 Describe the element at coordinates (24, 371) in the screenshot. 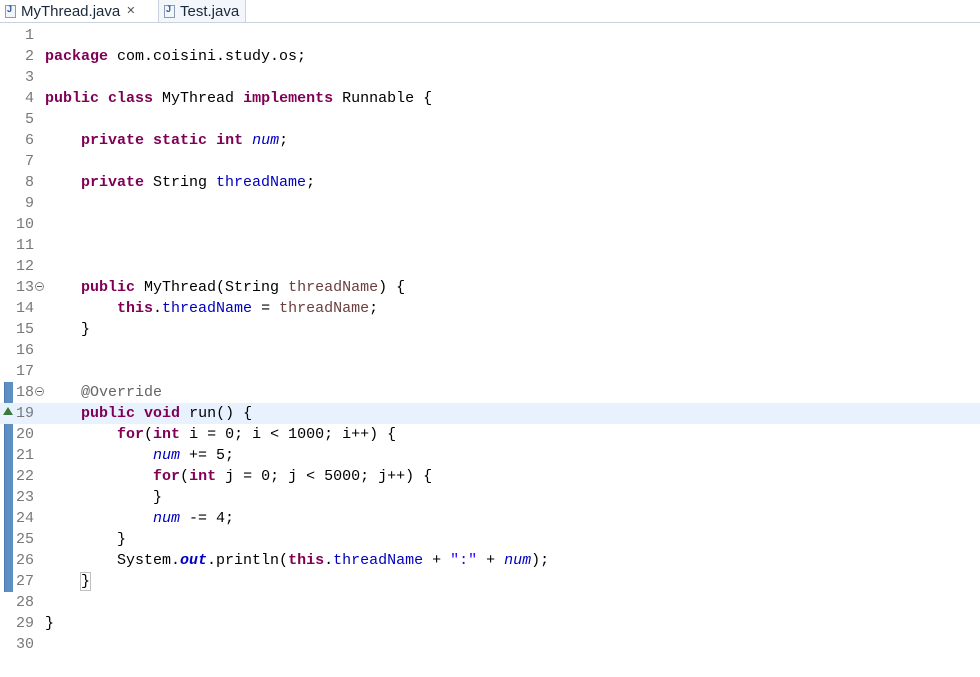

I see `line-number: 17` at that location.